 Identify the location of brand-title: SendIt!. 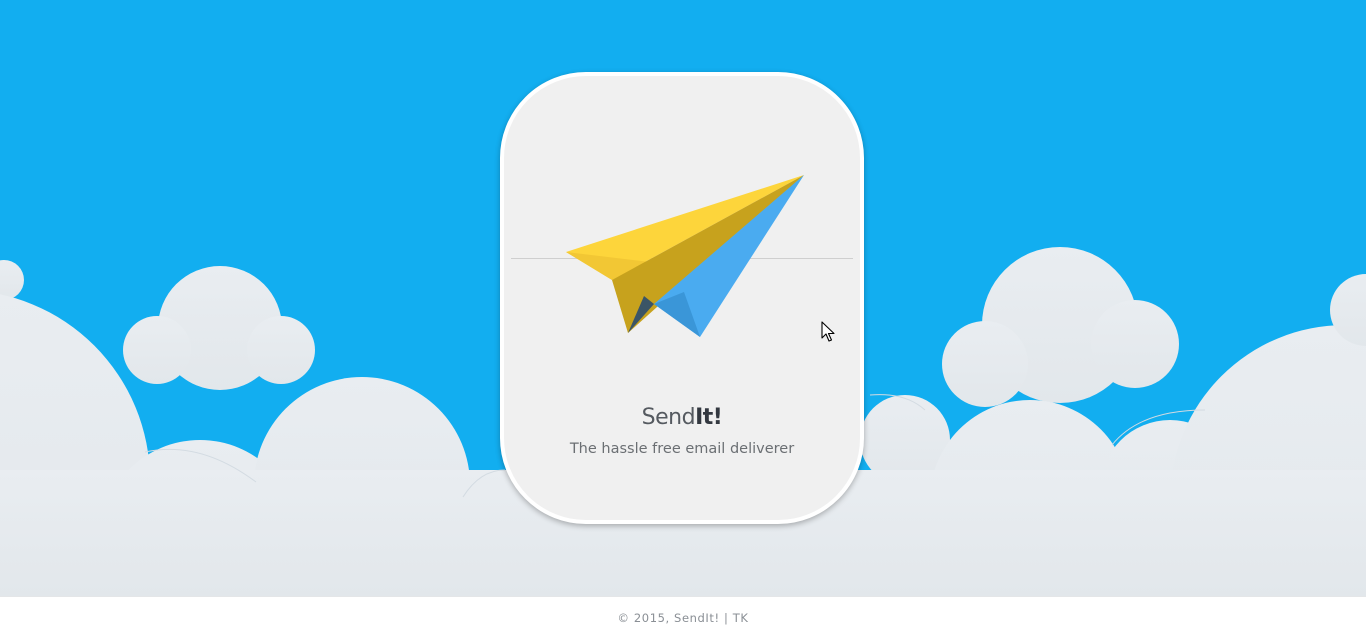
(682, 418).